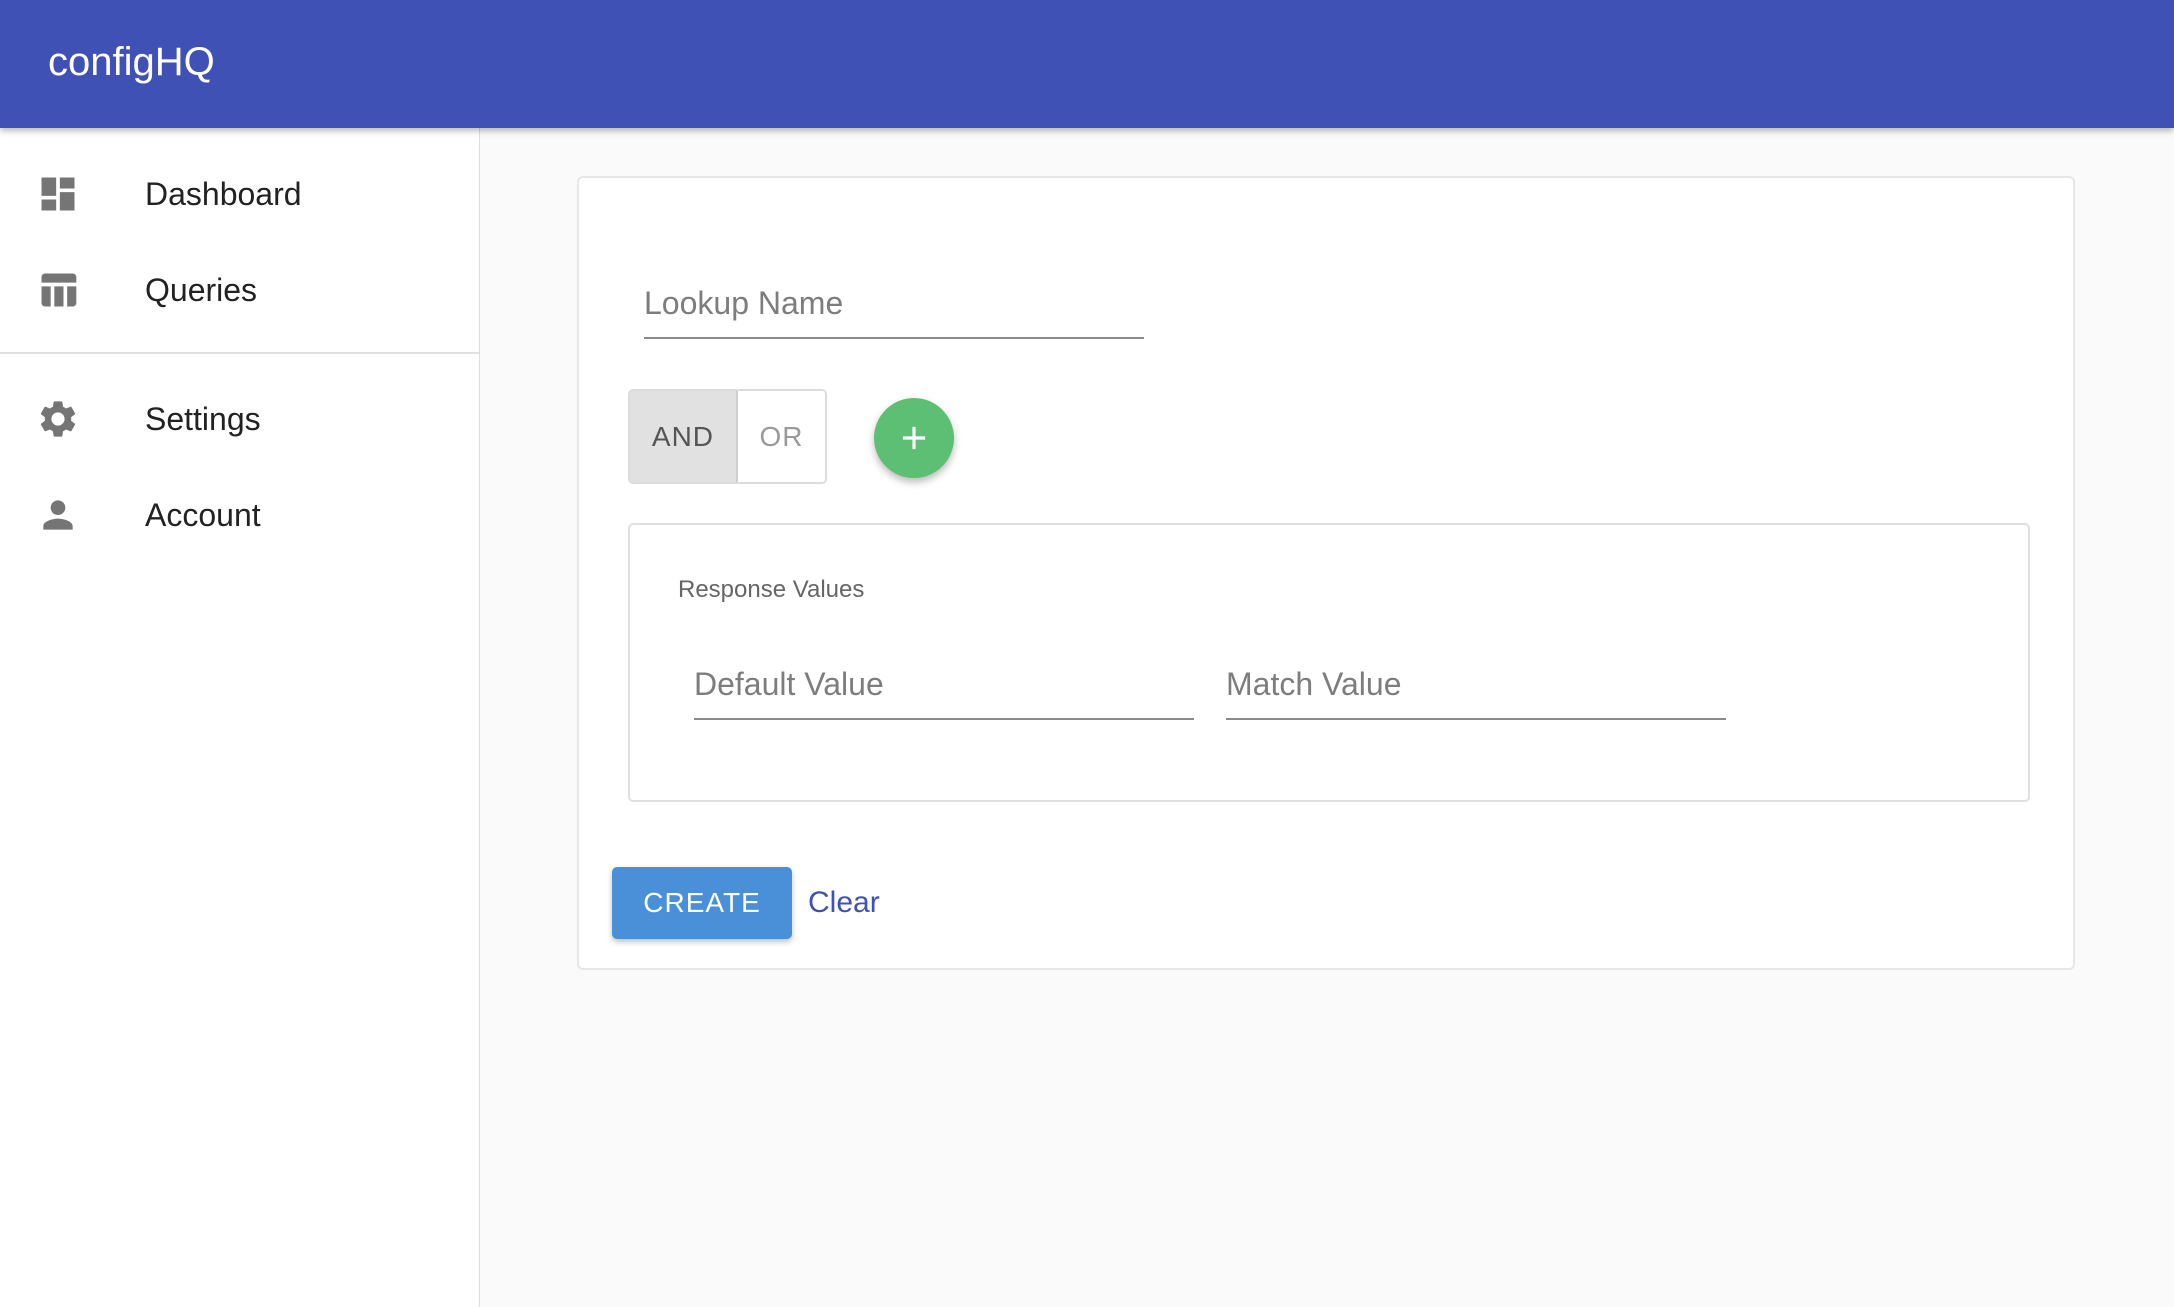 The width and height of the screenshot is (2174, 1307). I want to click on lookup-name-field, so click(894, 309).